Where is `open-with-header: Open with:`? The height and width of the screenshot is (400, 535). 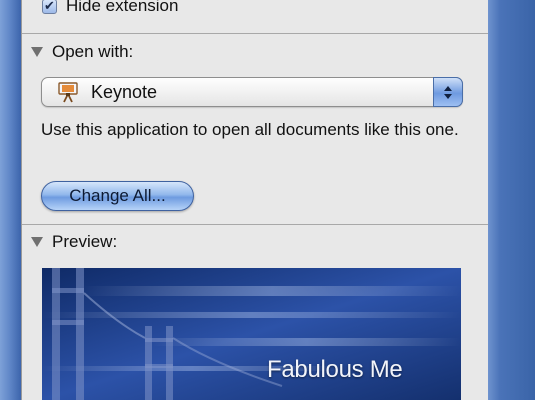 open-with-header: Open with: is located at coordinates (82, 52).